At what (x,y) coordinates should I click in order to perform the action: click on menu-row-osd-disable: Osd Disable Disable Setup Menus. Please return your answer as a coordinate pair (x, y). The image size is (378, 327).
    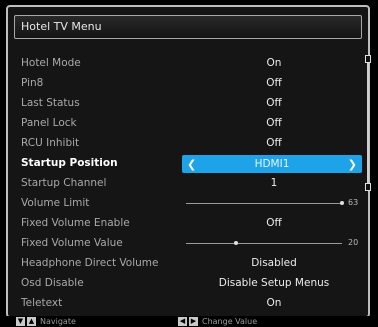
    Looking at the image, I should click on (185, 284).